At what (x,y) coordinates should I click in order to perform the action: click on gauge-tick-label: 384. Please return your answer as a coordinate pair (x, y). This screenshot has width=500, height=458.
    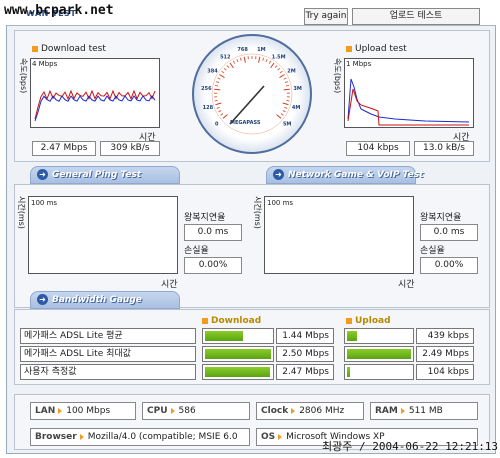
    Looking at the image, I should click on (212, 71).